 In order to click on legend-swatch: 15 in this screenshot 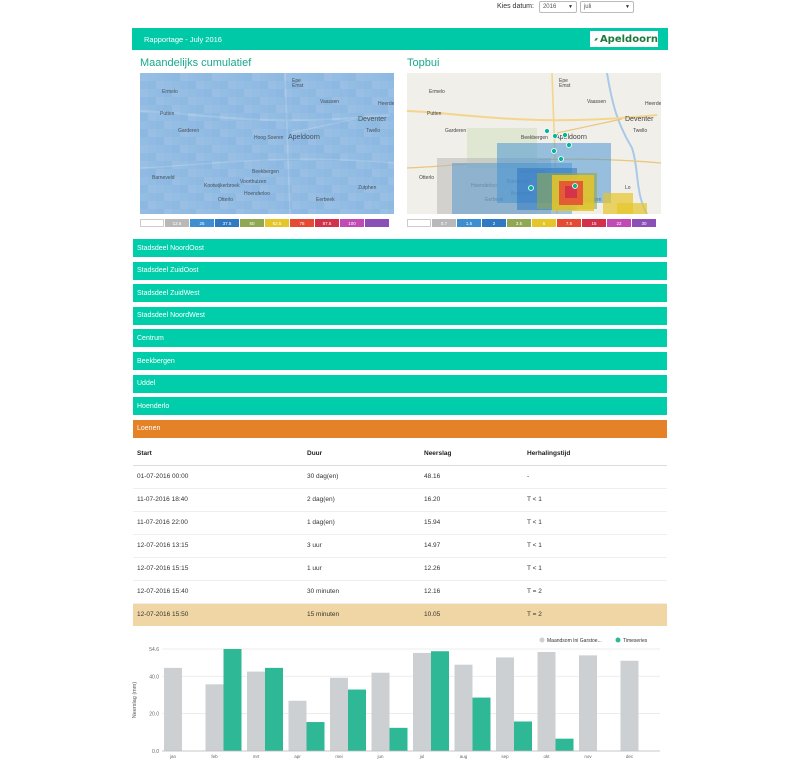, I will do `click(594, 223)`.